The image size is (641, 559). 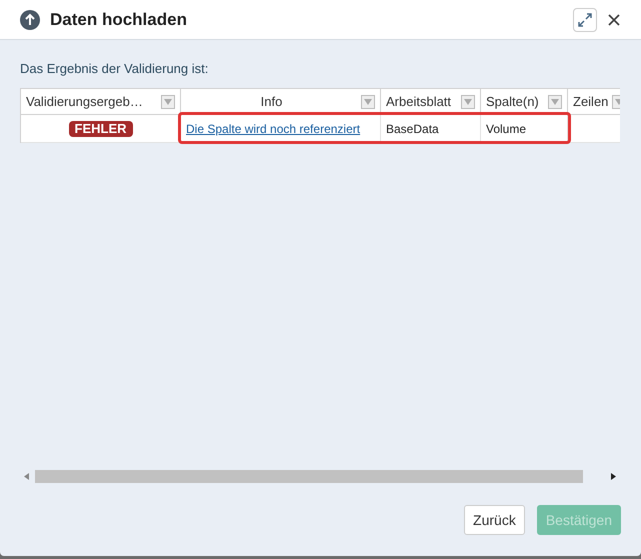 What do you see at coordinates (272, 101) in the screenshot?
I see `column-header: Info` at bounding box center [272, 101].